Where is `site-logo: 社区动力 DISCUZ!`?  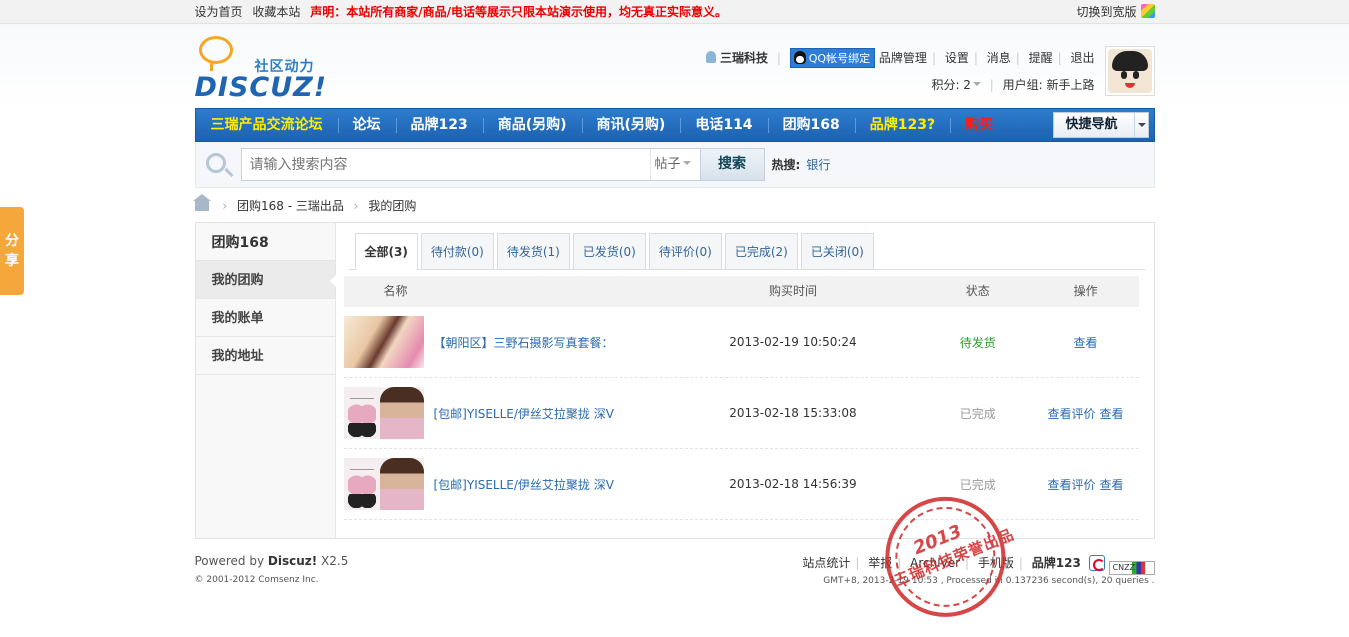
site-logo: 社区动力 DISCUZ! is located at coordinates (264, 69).